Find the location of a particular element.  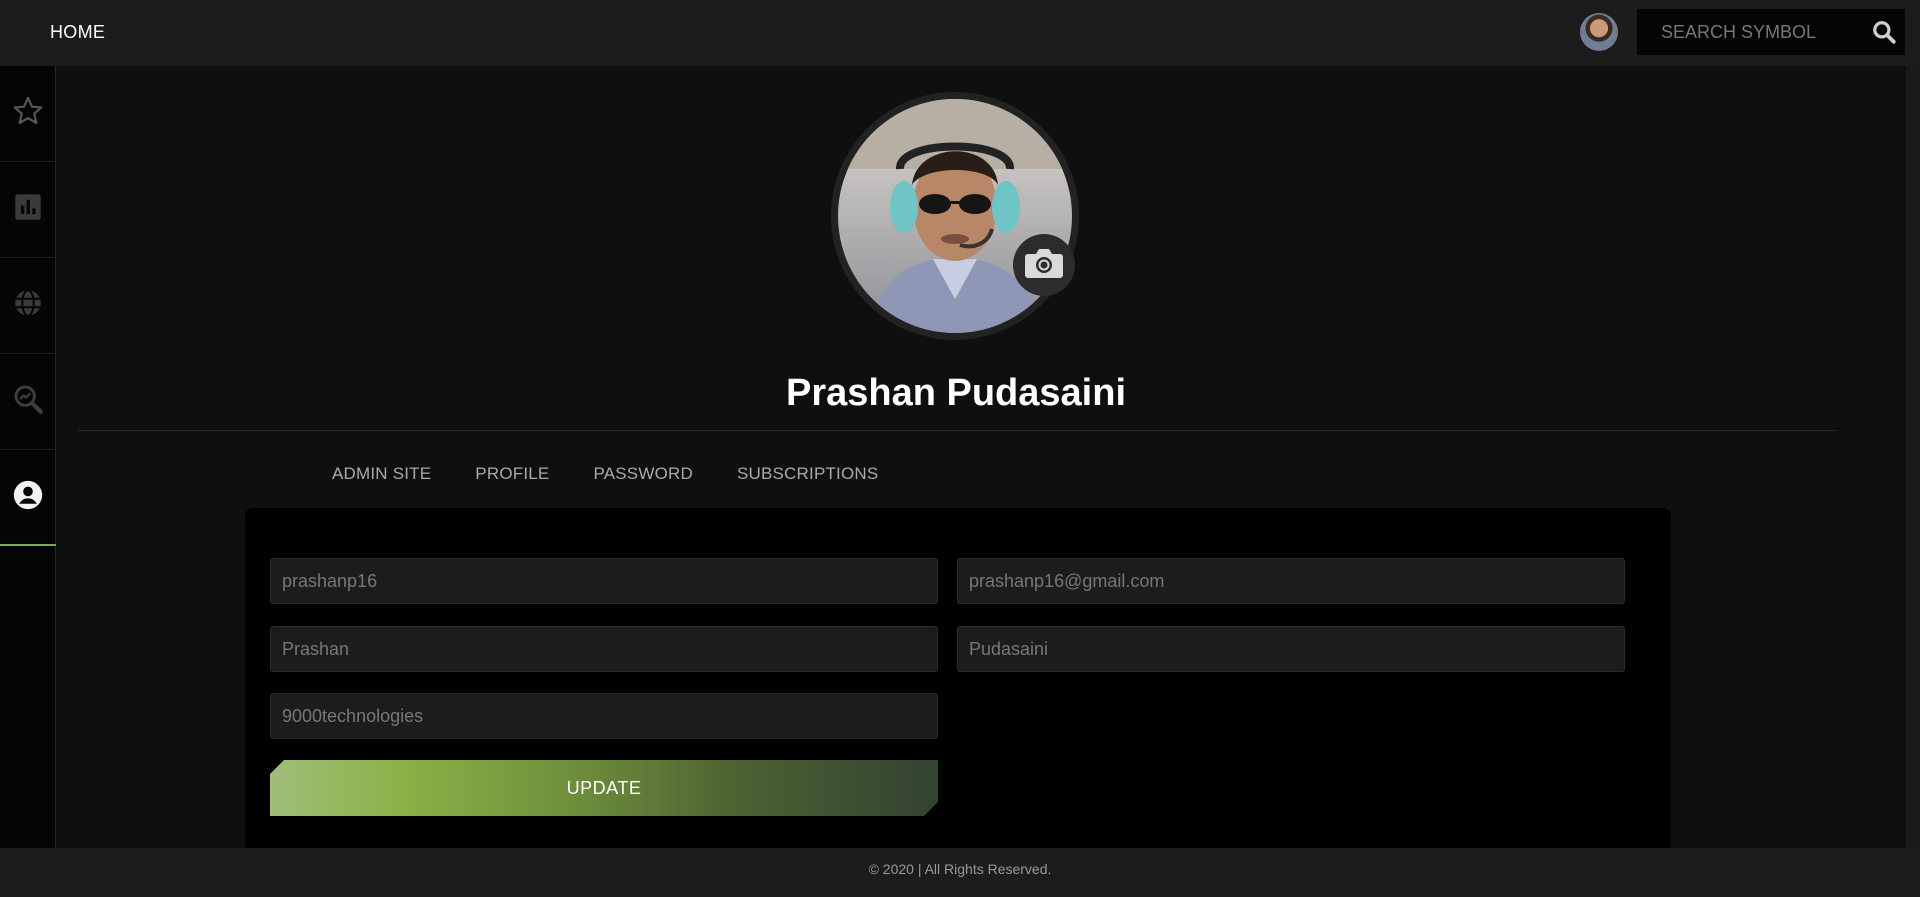

company-field is located at coordinates (604, 716).